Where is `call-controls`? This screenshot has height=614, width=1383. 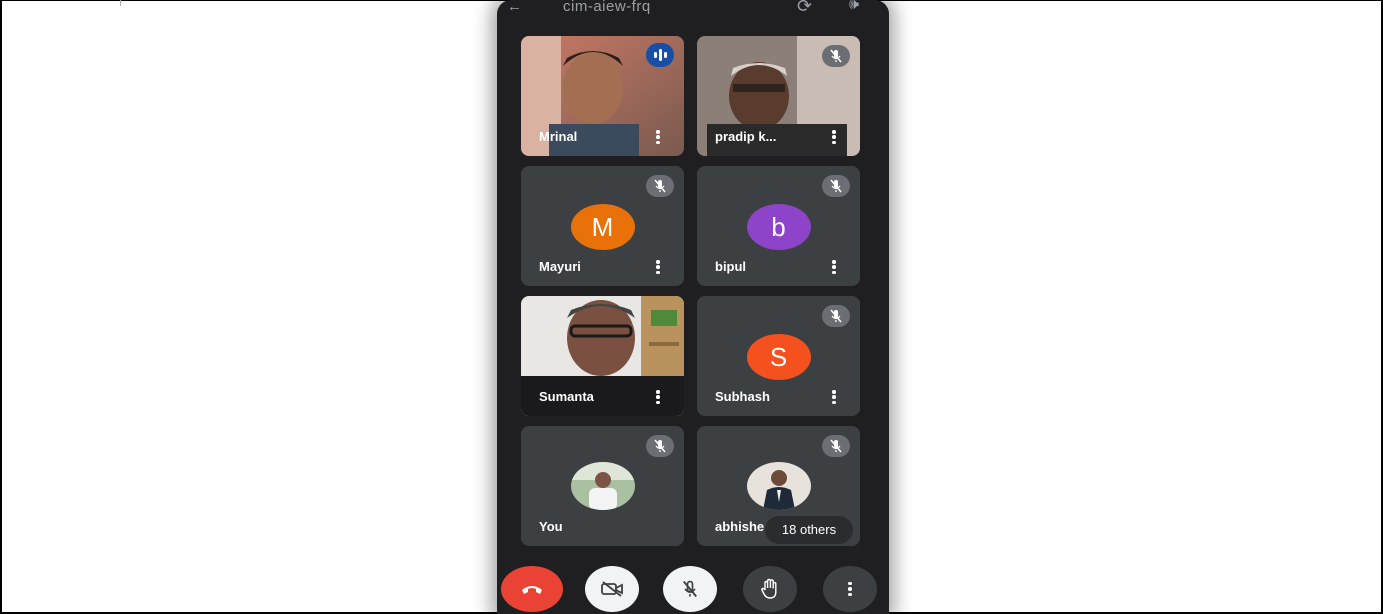 call-controls is located at coordinates (693, 587).